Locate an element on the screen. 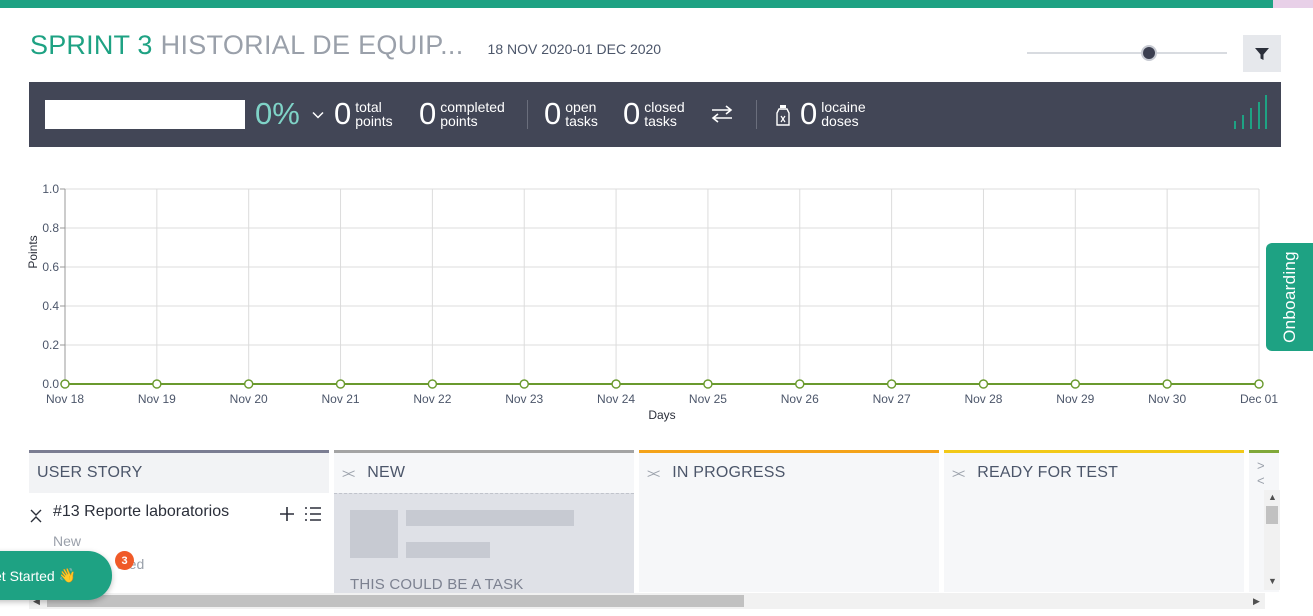 This screenshot has width=1313, height=616. column-header: USER STORY is located at coordinates (179, 473).